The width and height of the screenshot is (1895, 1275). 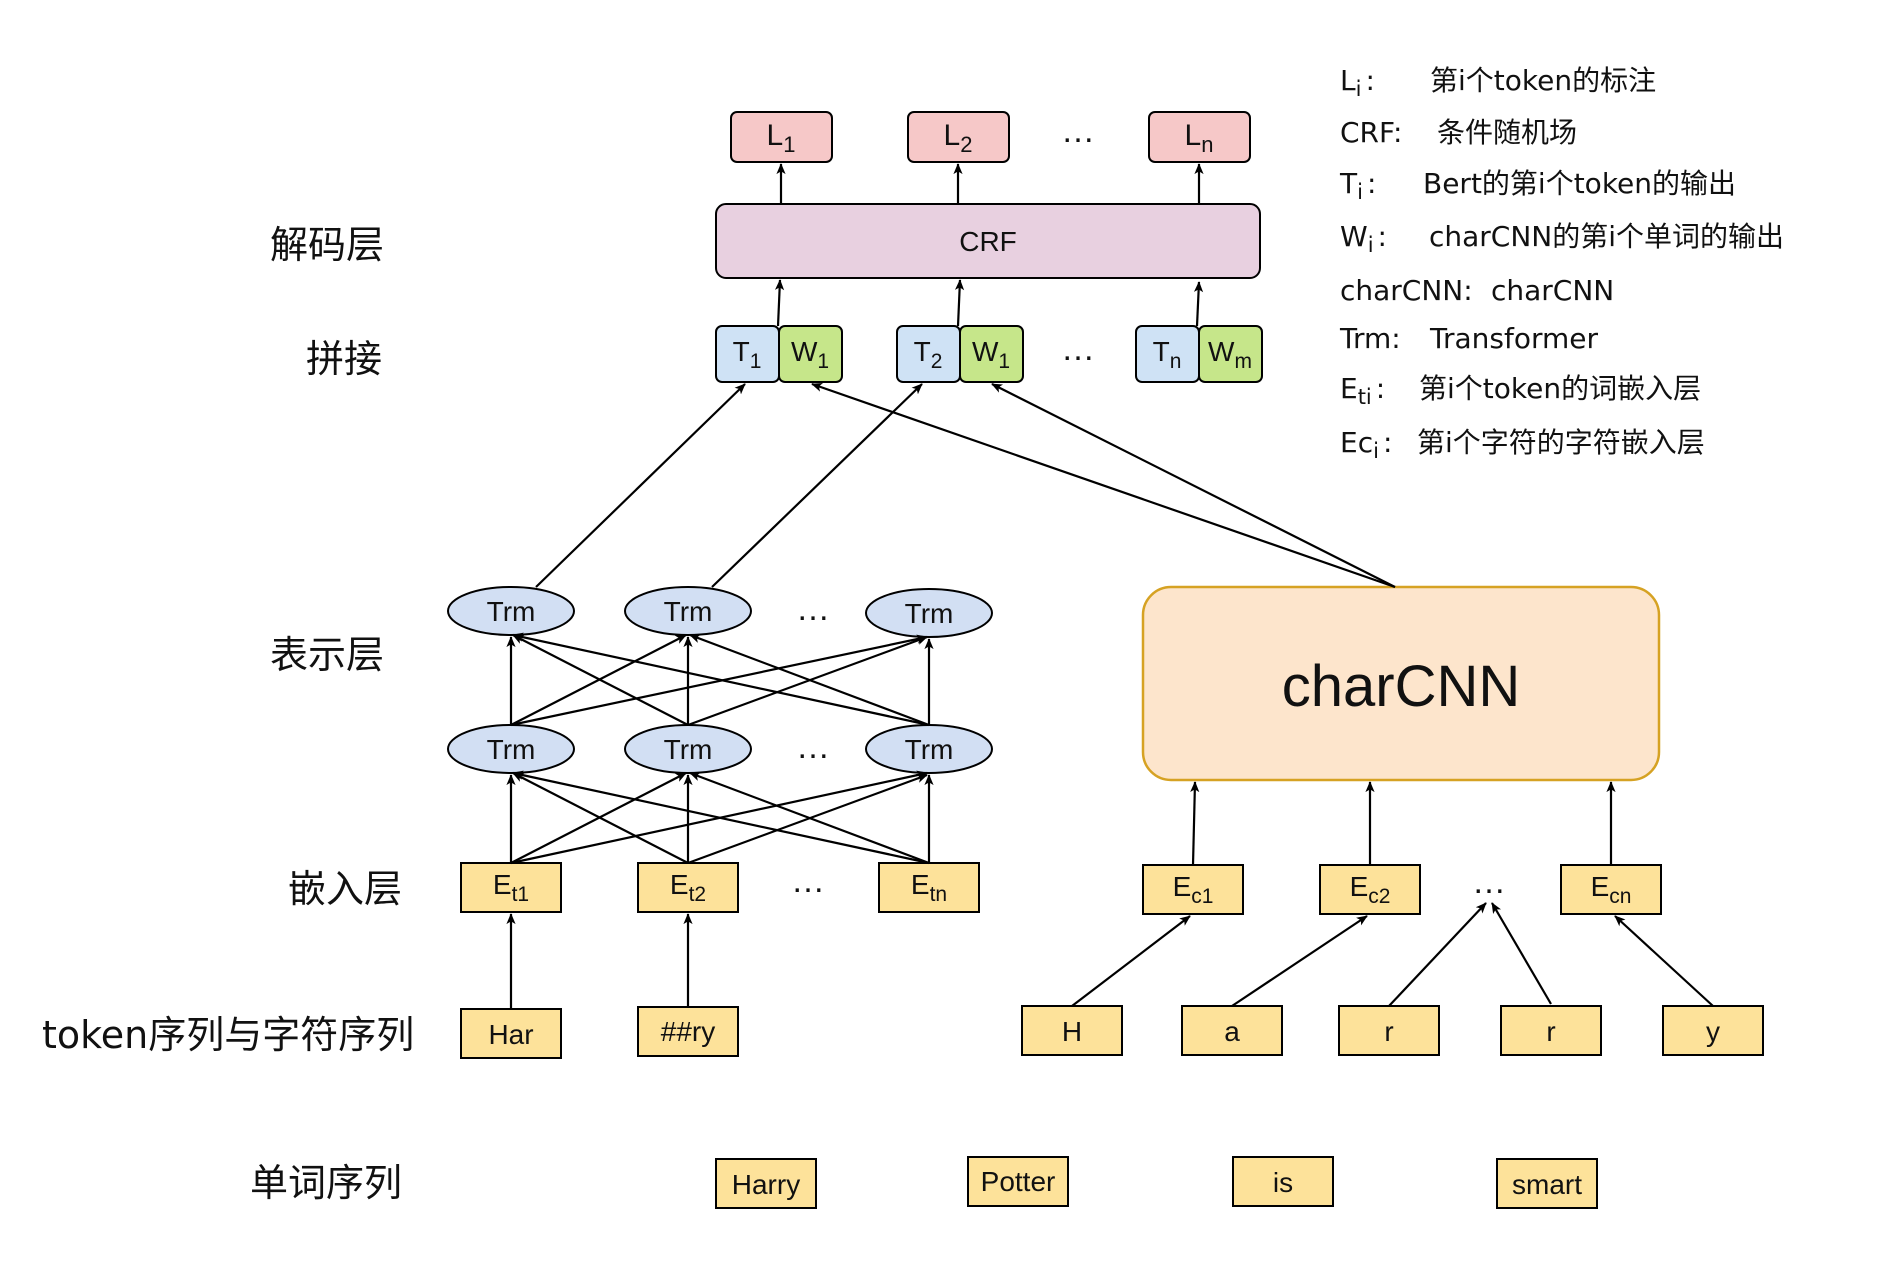 What do you see at coordinates (920, 884) in the screenshot?
I see `etn-main: E` at bounding box center [920, 884].